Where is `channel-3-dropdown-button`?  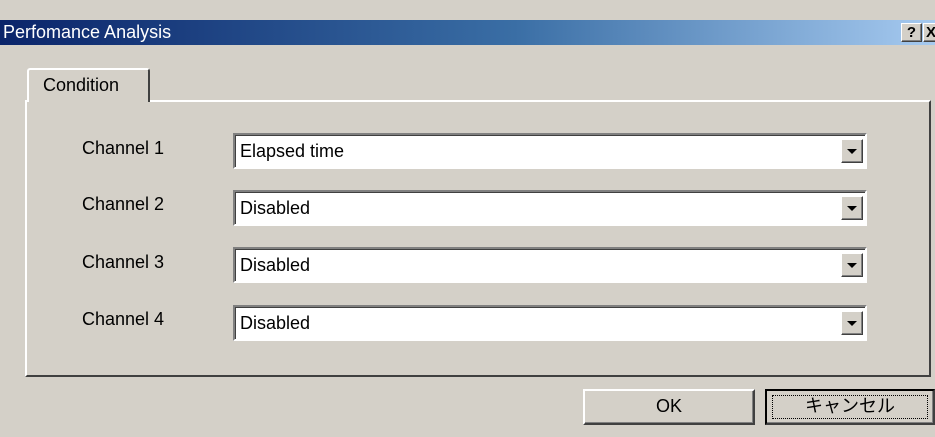 channel-3-dropdown-button is located at coordinates (852, 265).